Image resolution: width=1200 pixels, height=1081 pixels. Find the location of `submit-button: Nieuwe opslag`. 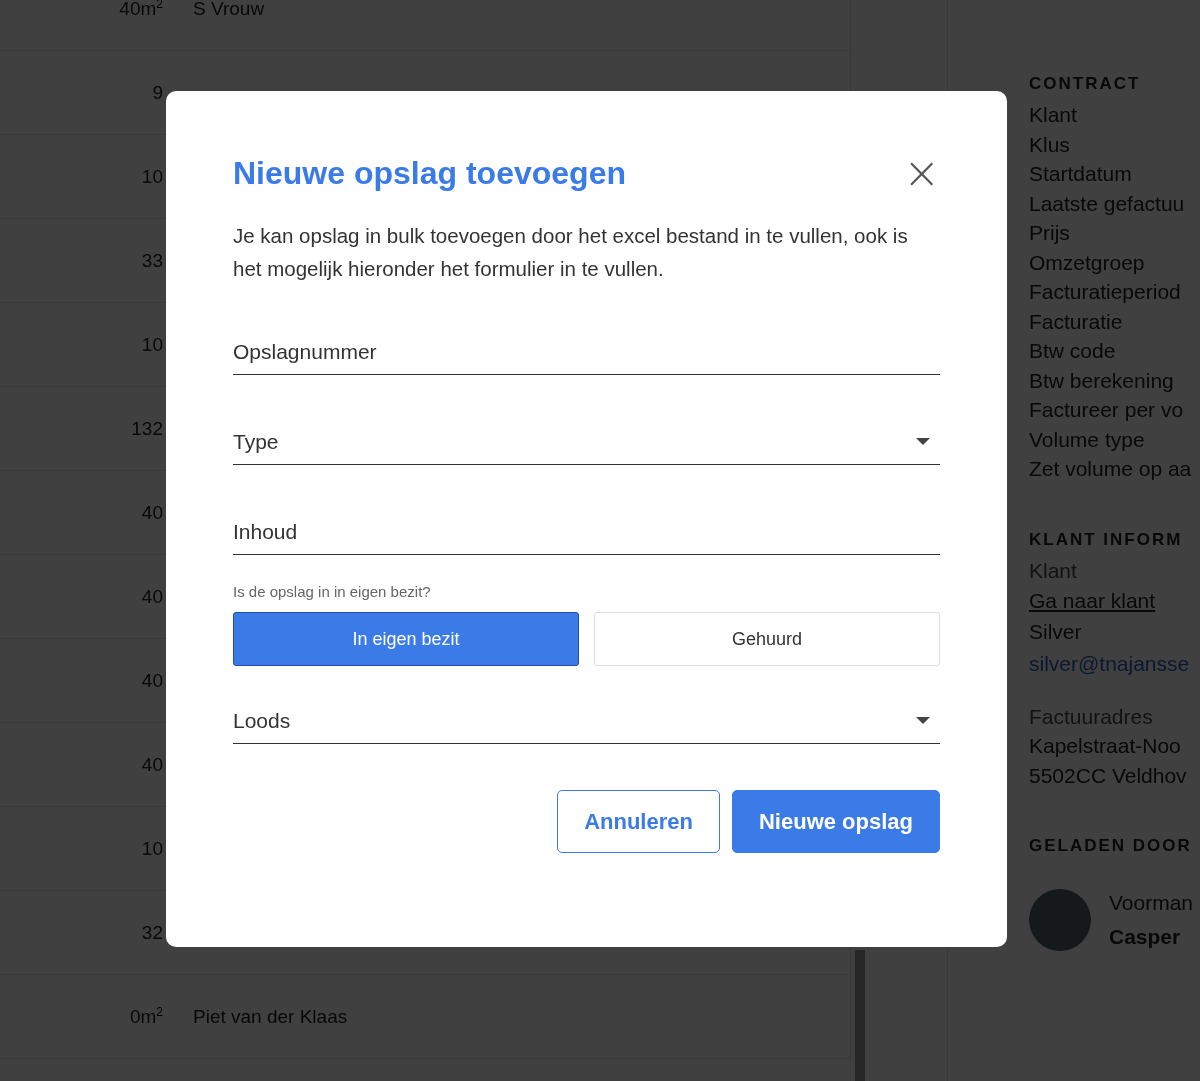

submit-button: Nieuwe opslag is located at coordinates (835, 821).